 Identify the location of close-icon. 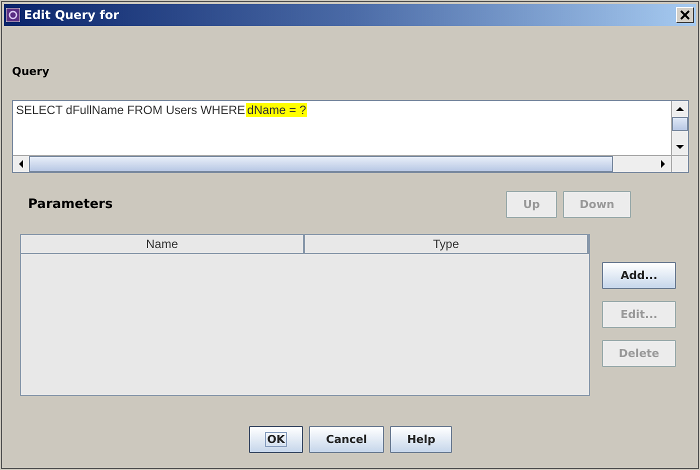
(685, 15).